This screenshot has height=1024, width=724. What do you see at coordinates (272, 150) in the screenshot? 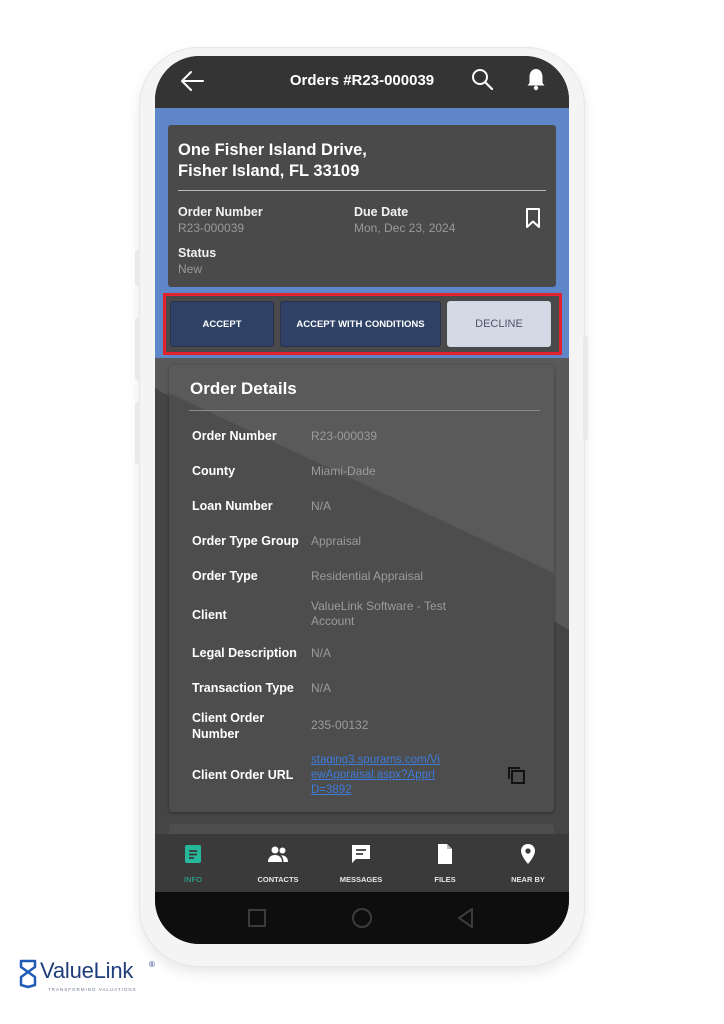
I see `address-line-1: One Fisher Island Drive,` at bounding box center [272, 150].